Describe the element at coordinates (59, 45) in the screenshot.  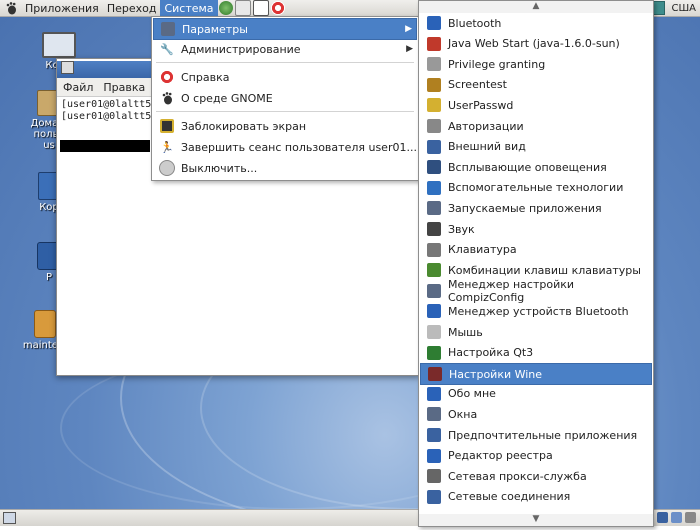
I see `computer-icon` at that location.